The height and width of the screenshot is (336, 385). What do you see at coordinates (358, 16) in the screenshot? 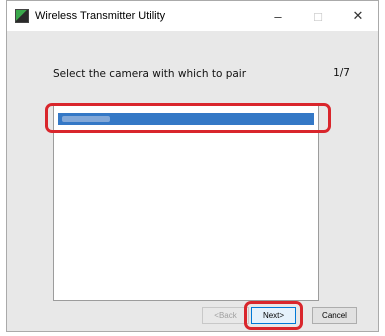
I see `close-button: ✕` at bounding box center [358, 16].